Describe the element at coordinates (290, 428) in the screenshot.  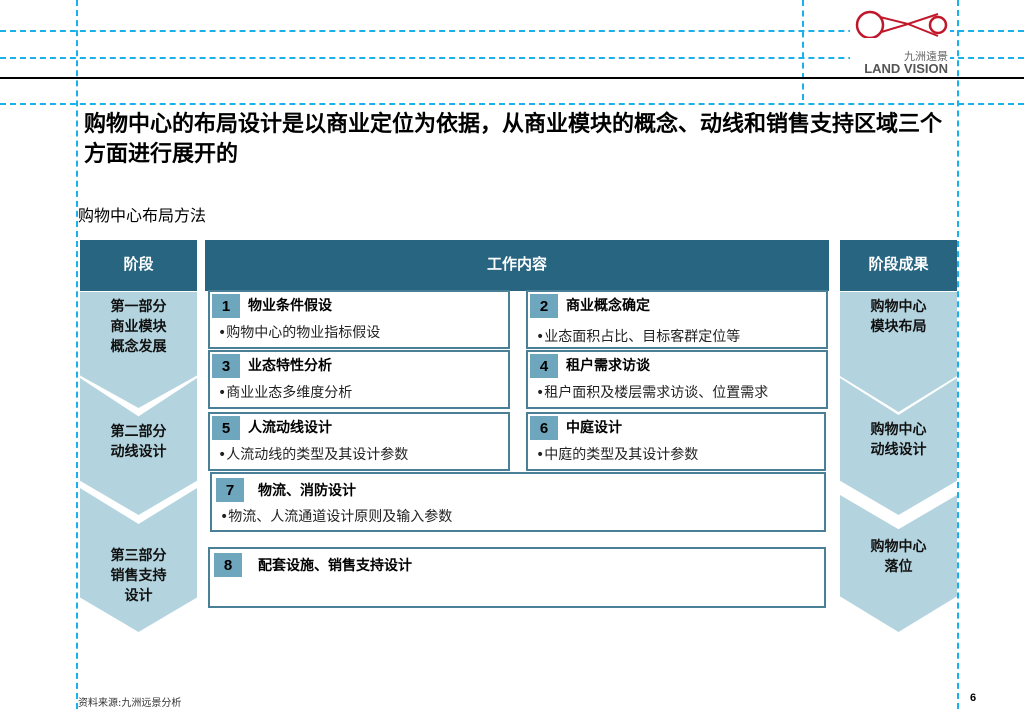
I see `task-title: 人流动线设计` at that location.